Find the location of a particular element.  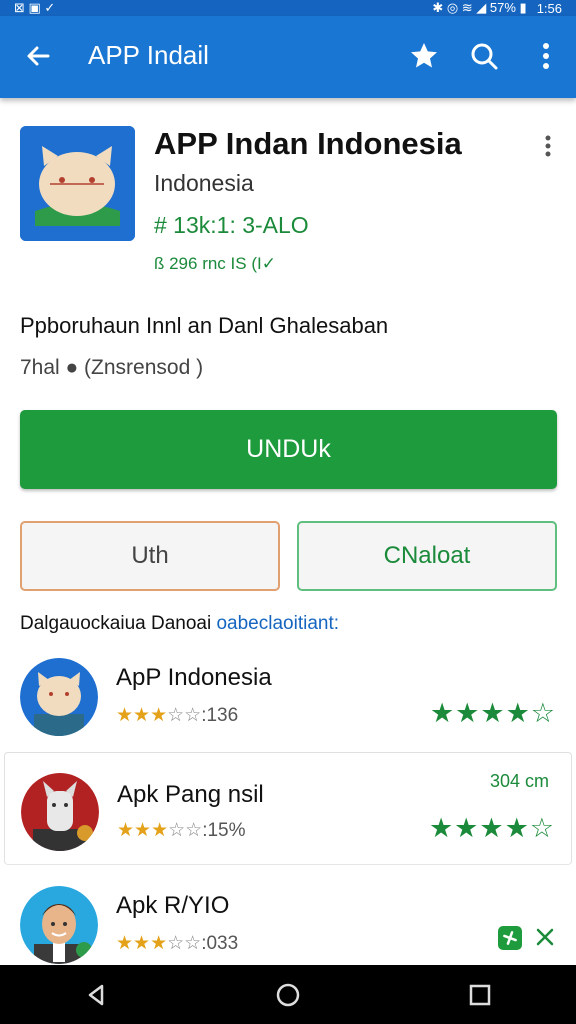

app-icon is located at coordinates (77, 183).